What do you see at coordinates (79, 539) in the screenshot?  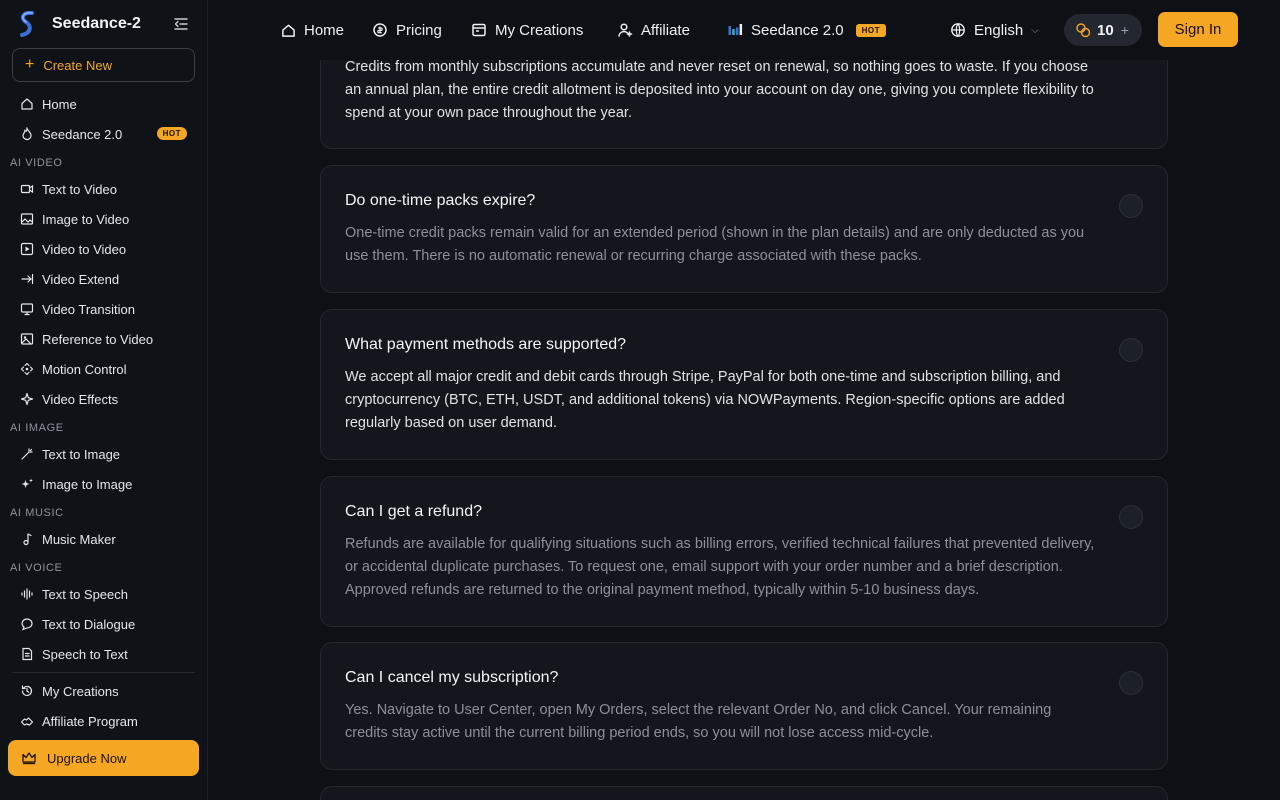 I see `sidebar-item-label: Music Maker` at bounding box center [79, 539].